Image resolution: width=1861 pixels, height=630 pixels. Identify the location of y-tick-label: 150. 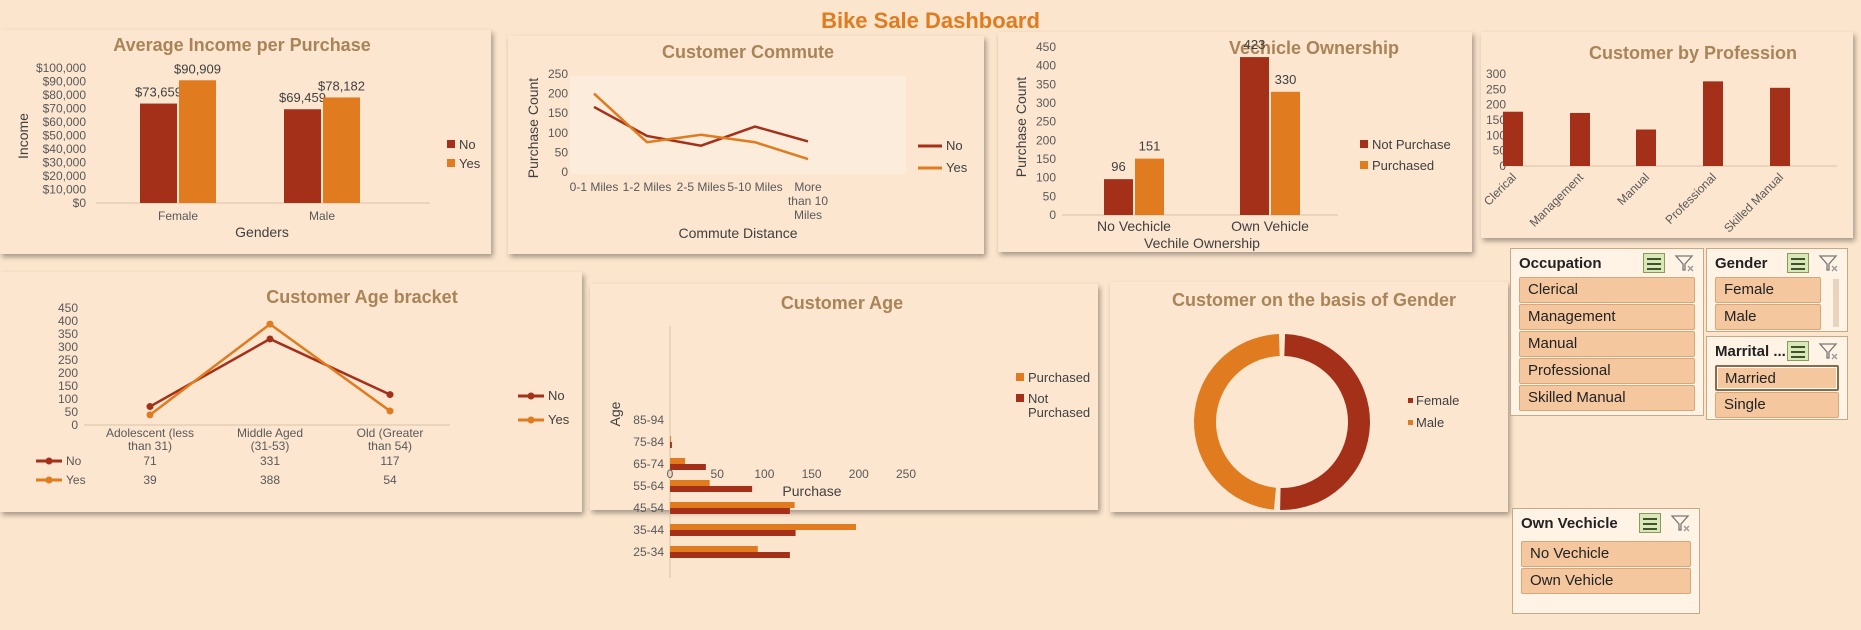
(1046, 159).